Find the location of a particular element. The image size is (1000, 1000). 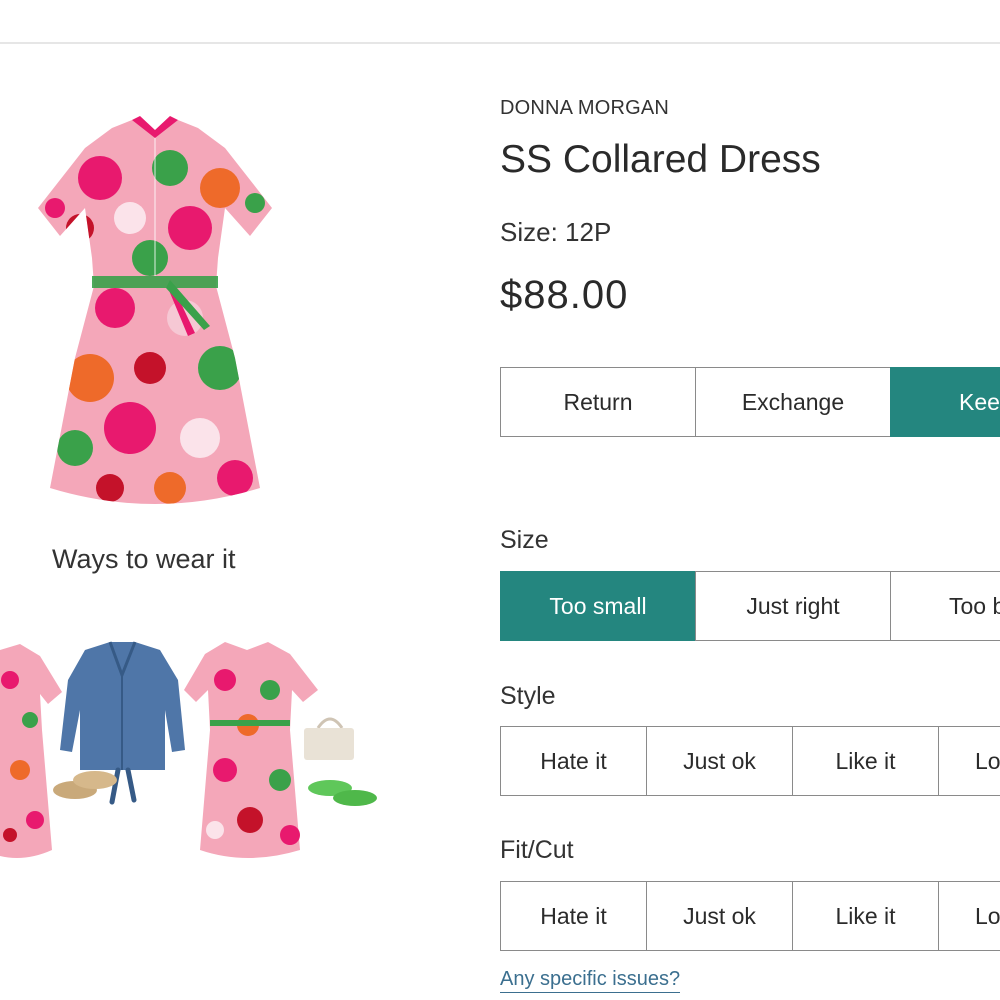

size-just-right-button: Just right is located at coordinates (793, 606).